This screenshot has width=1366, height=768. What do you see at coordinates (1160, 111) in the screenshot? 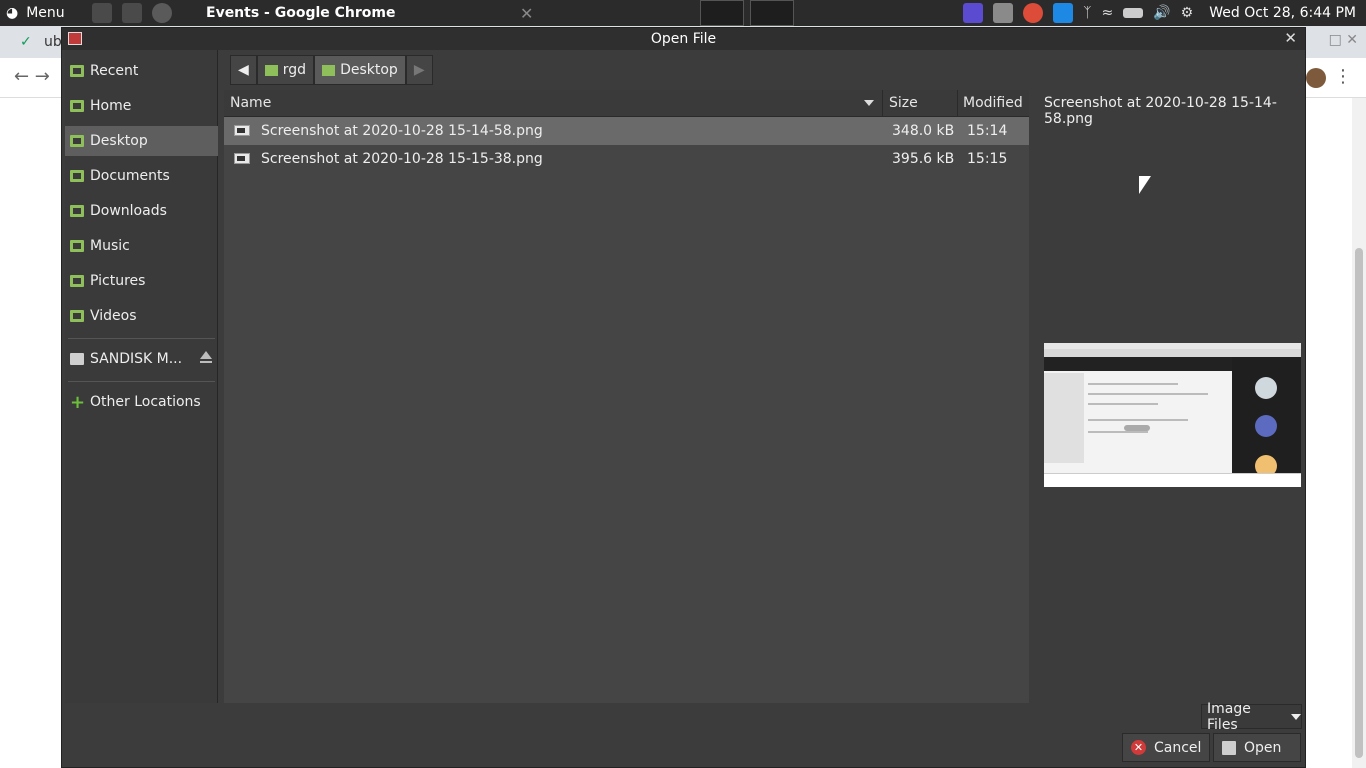
I see `preview-filename: Screenshot at 2020-10-28 15-14-58.png` at bounding box center [1160, 111].